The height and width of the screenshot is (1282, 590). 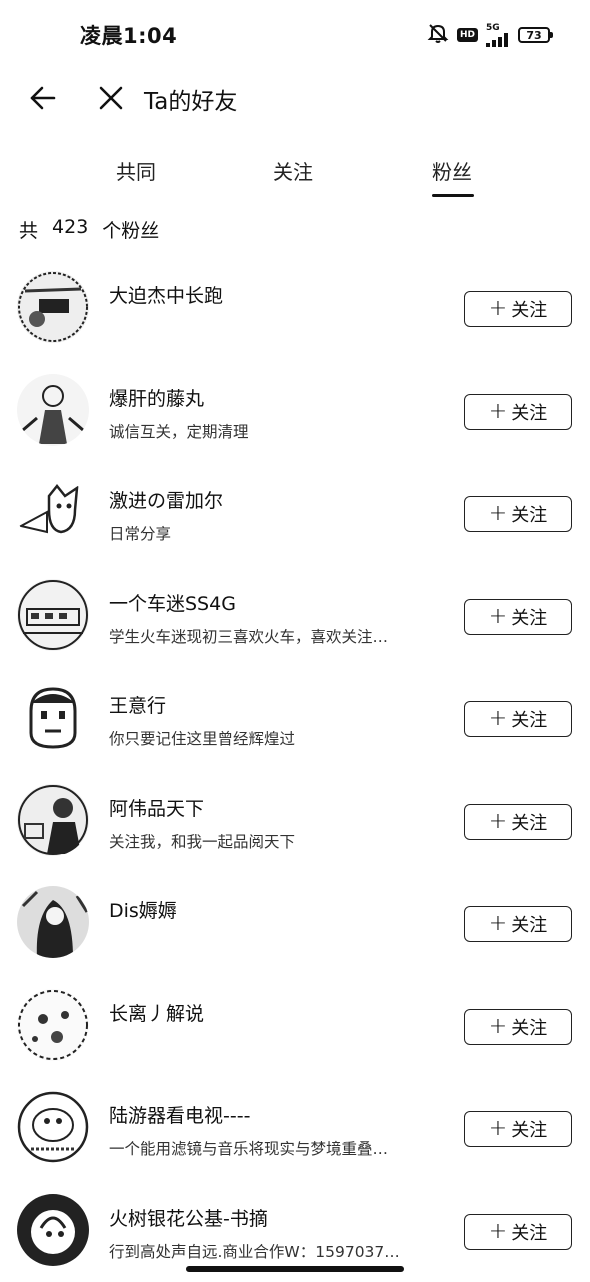 I want to click on page-title: Ta的好友, so click(x=190, y=99).